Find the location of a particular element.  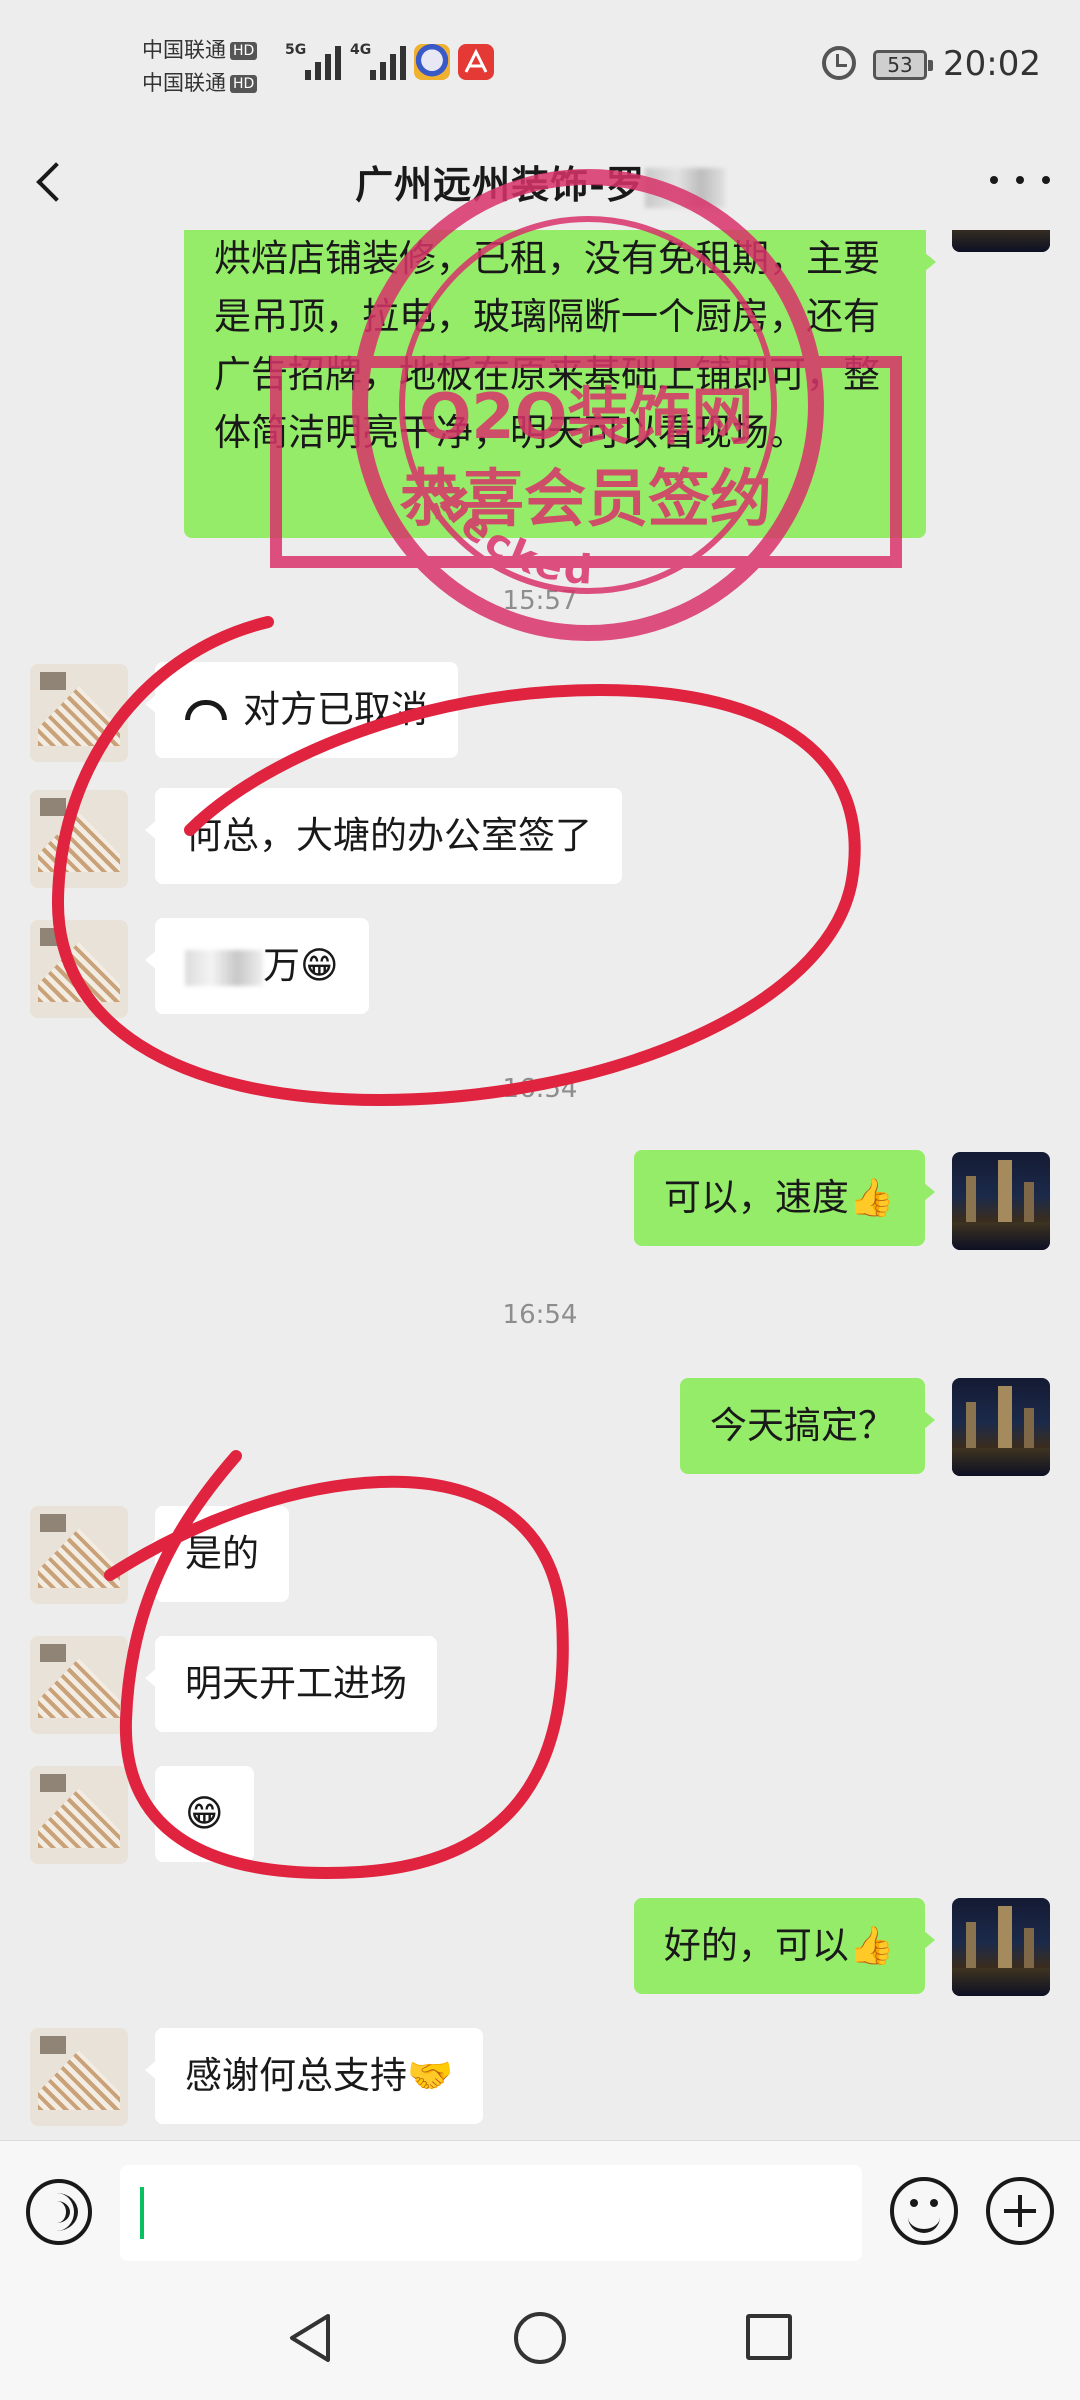

message-input is located at coordinates (491, 2213).